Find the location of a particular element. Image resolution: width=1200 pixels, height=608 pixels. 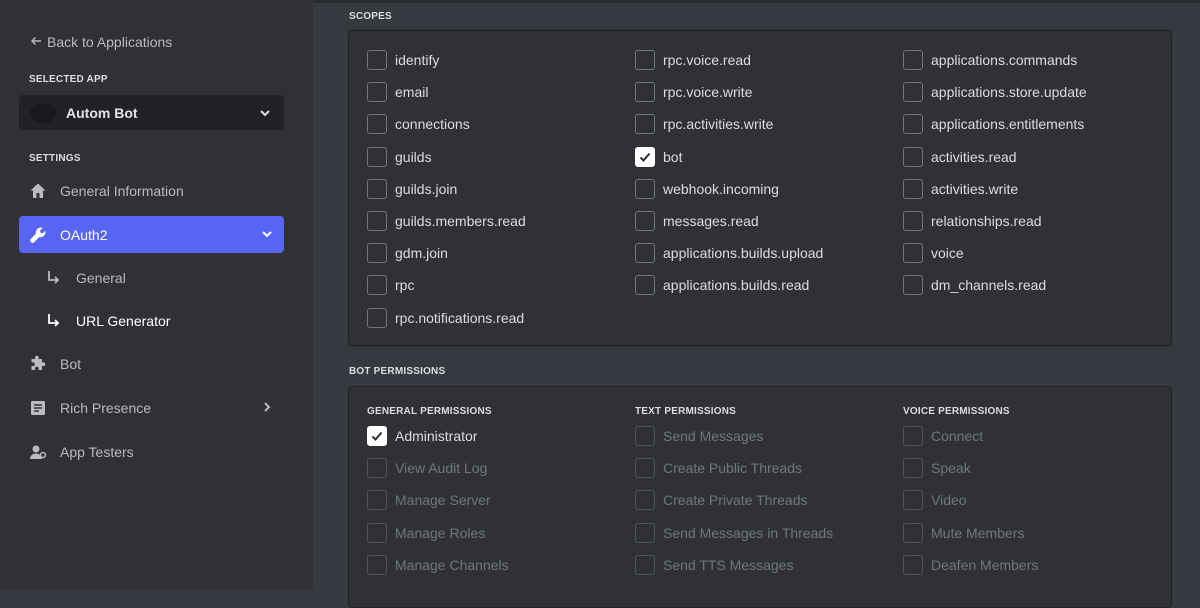

checkbox-row: Administrator is located at coordinates (422, 436).